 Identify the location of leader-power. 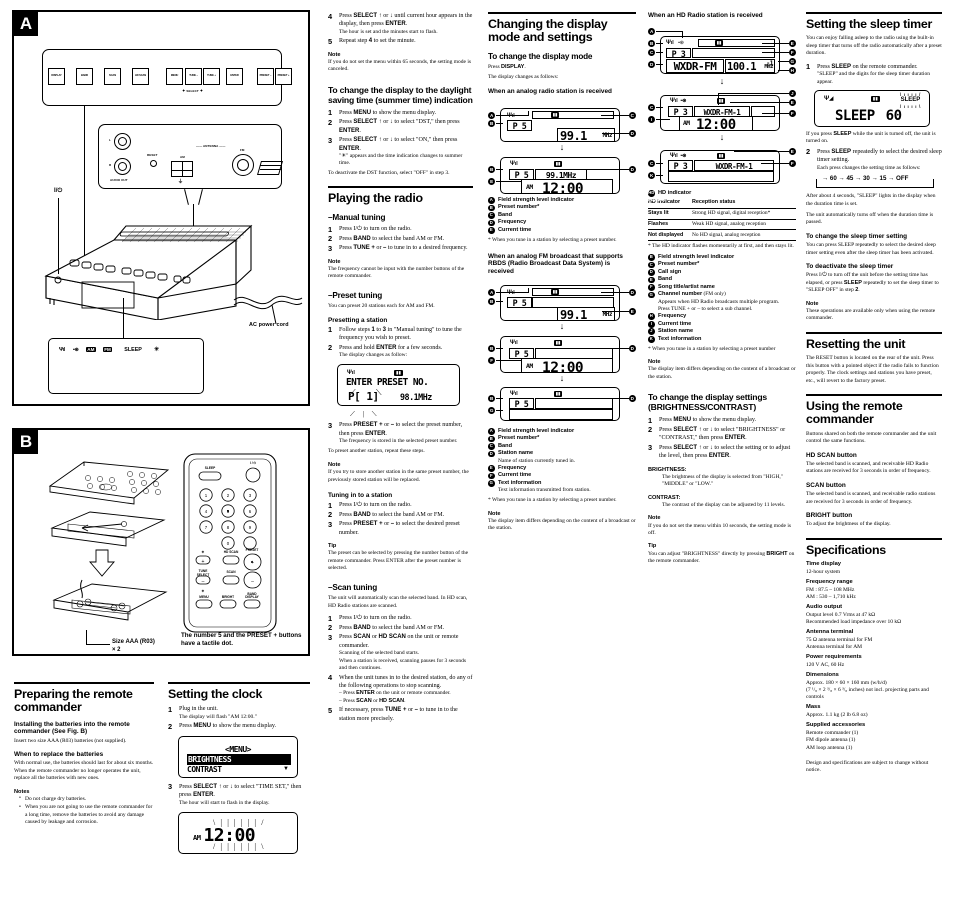
(58, 236).